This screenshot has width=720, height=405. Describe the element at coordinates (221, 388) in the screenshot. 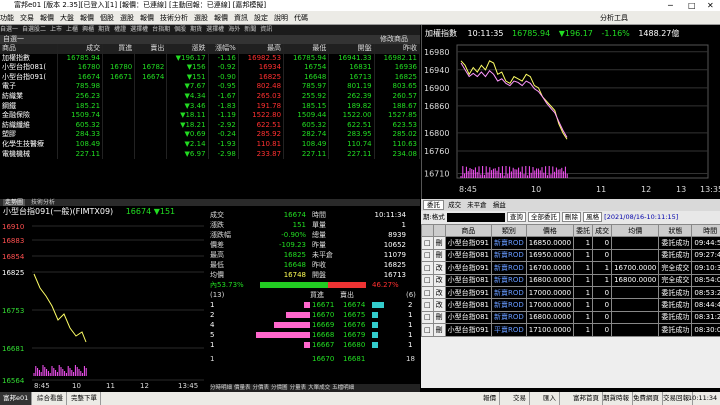

I see `detail-tab: 分時明細` at that location.